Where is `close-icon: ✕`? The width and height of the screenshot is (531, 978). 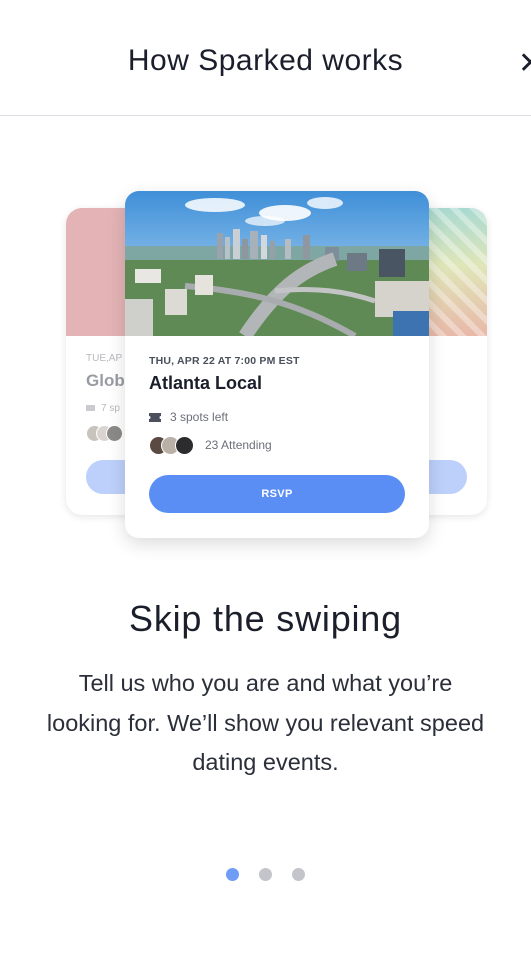
close-icon: ✕ is located at coordinates (524, 63).